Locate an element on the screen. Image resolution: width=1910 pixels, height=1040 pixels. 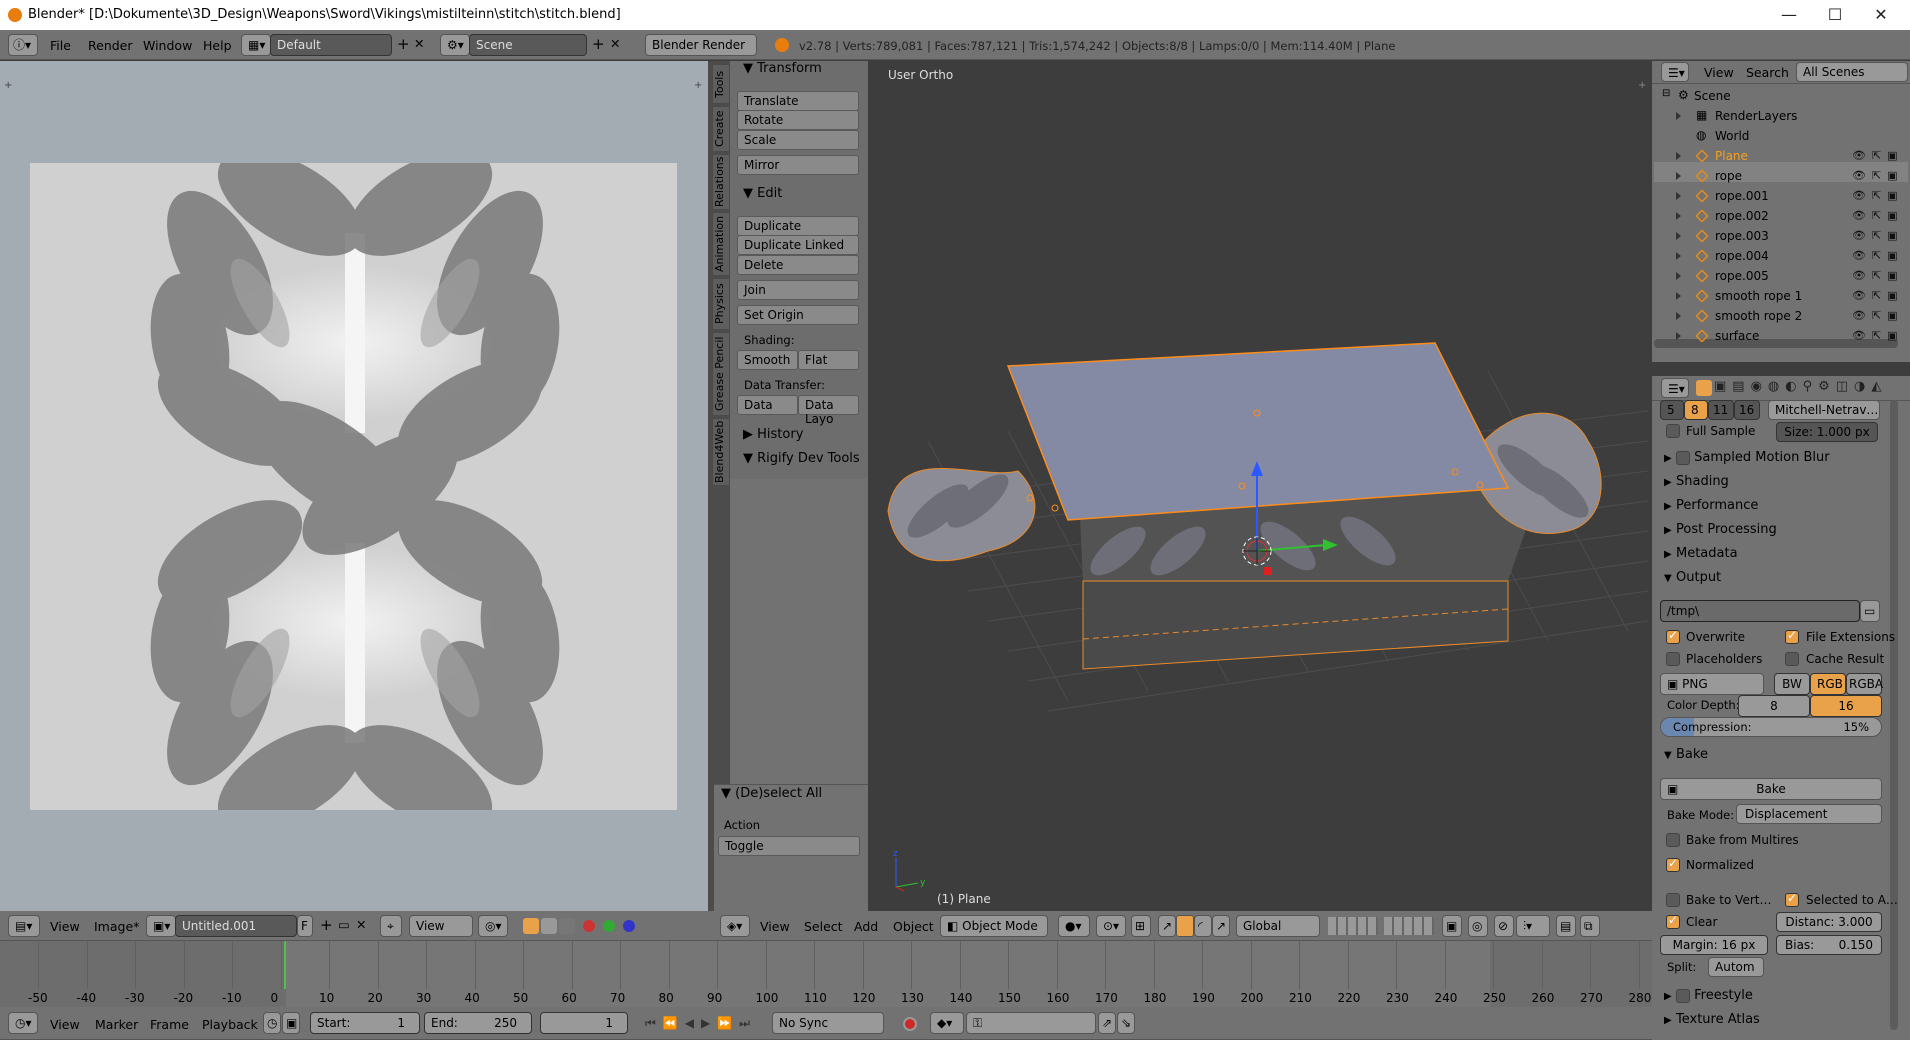
timeline-editor-type-icon: ◷▾ is located at coordinates (23, 1023).